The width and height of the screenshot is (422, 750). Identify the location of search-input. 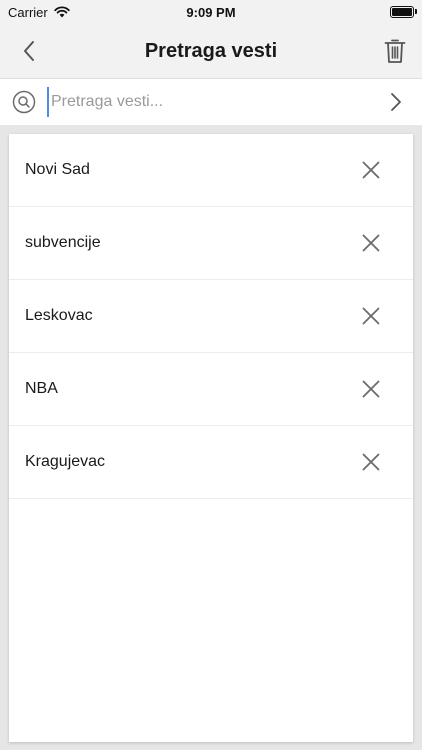
(209, 102).